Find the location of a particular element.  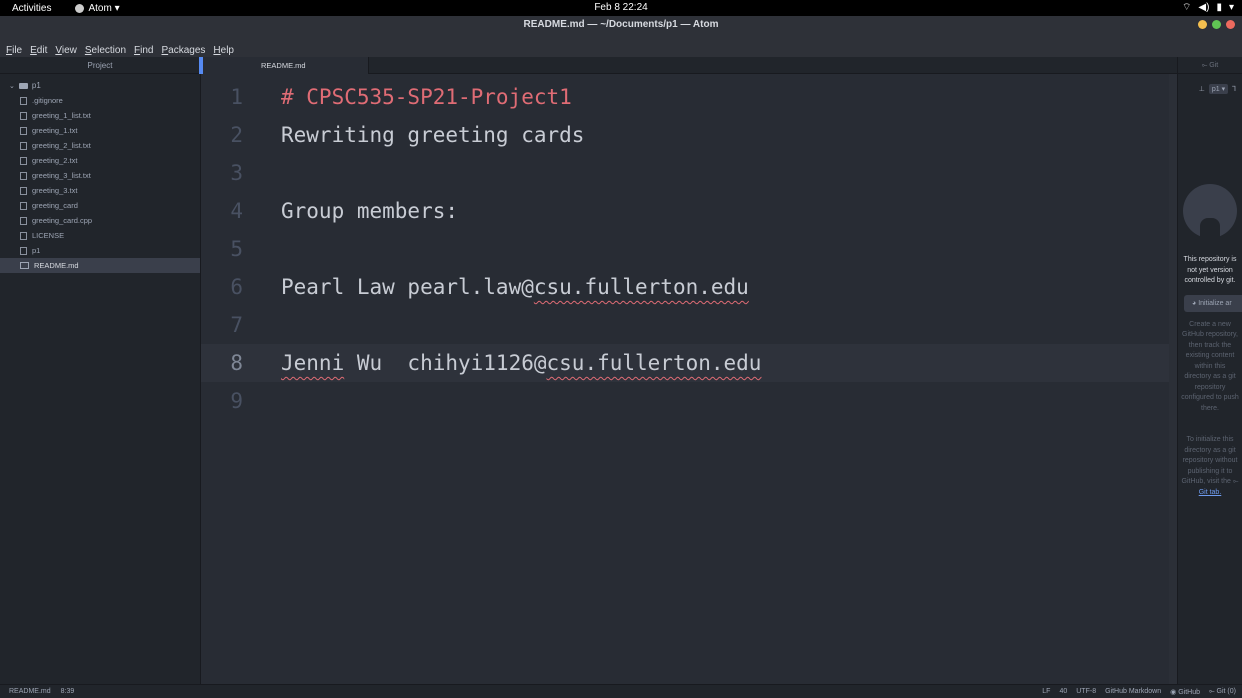

status-file-name: README.md is located at coordinates (30, 691).